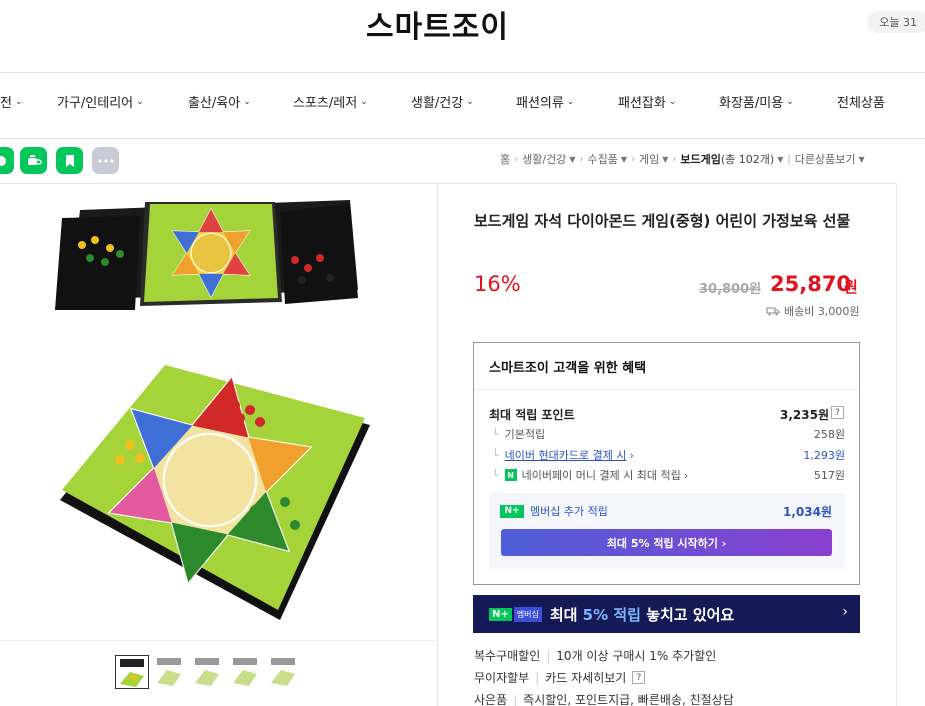 This screenshot has height=706, width=925. Describe the element at coordinates (727, 159) in the screenshot. I see `breadcrumb-current: 보드게임(총 102개)` at that location.